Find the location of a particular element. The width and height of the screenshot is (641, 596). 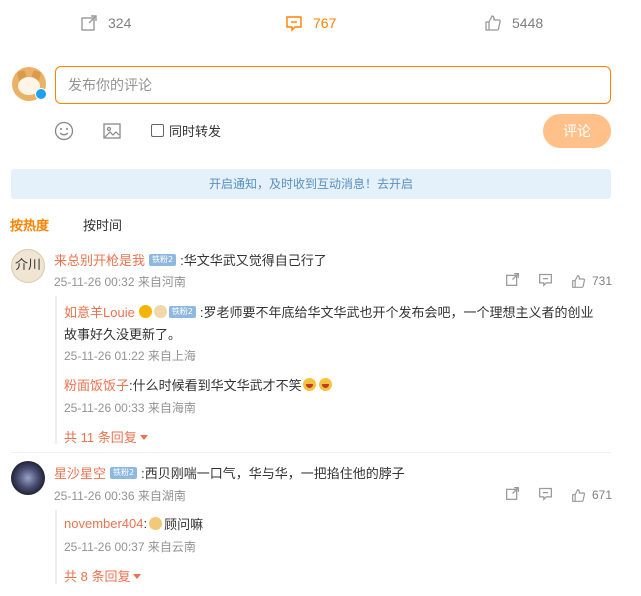

comment-stat: 767 is located at coordinates (310, 23).